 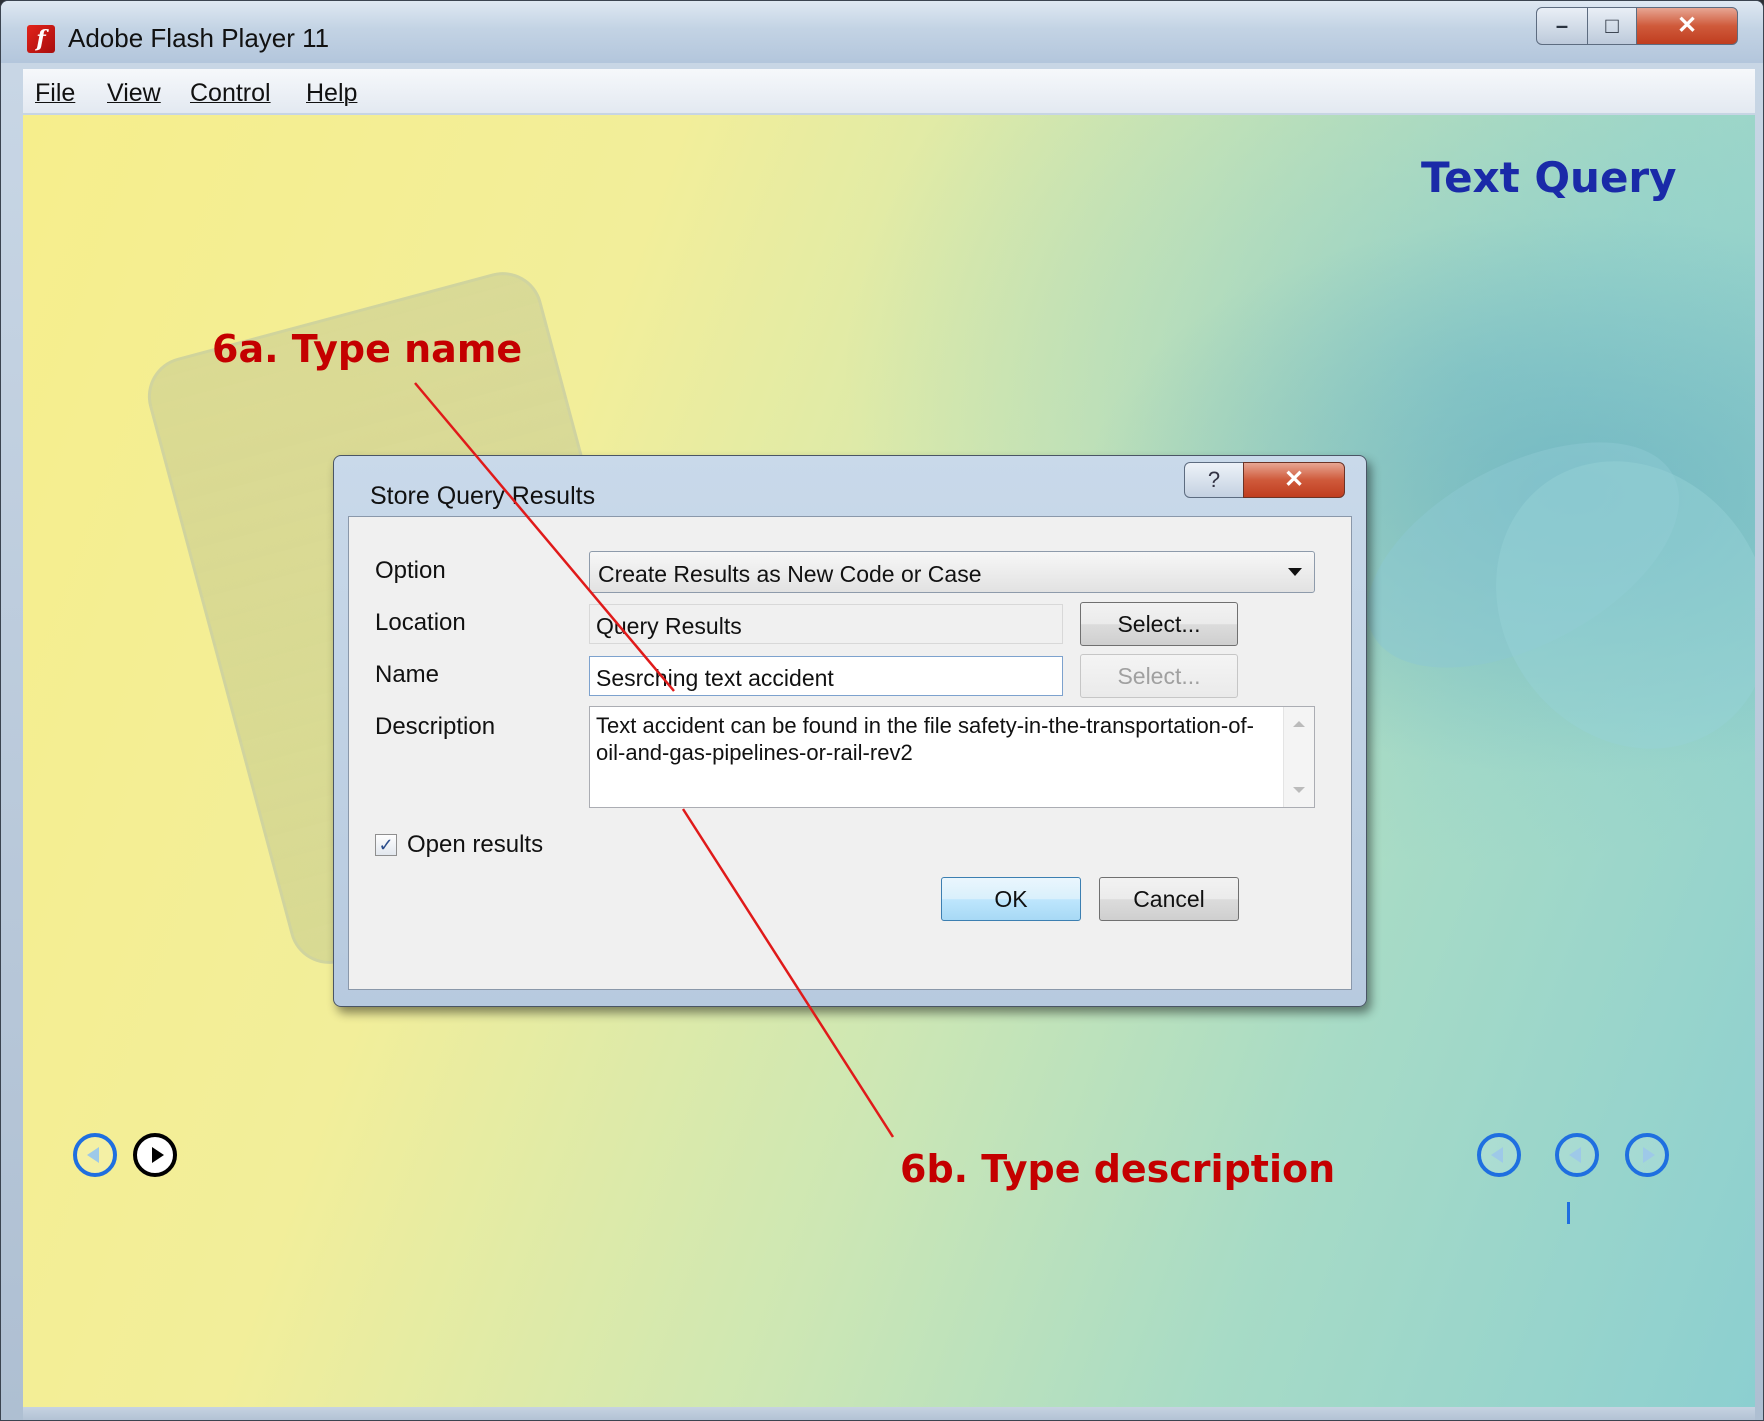 What do you see at coordinates (483, 496) in the screenshot?
I see `dialog-title: Store Query Results` at bounding box center [483, 496].